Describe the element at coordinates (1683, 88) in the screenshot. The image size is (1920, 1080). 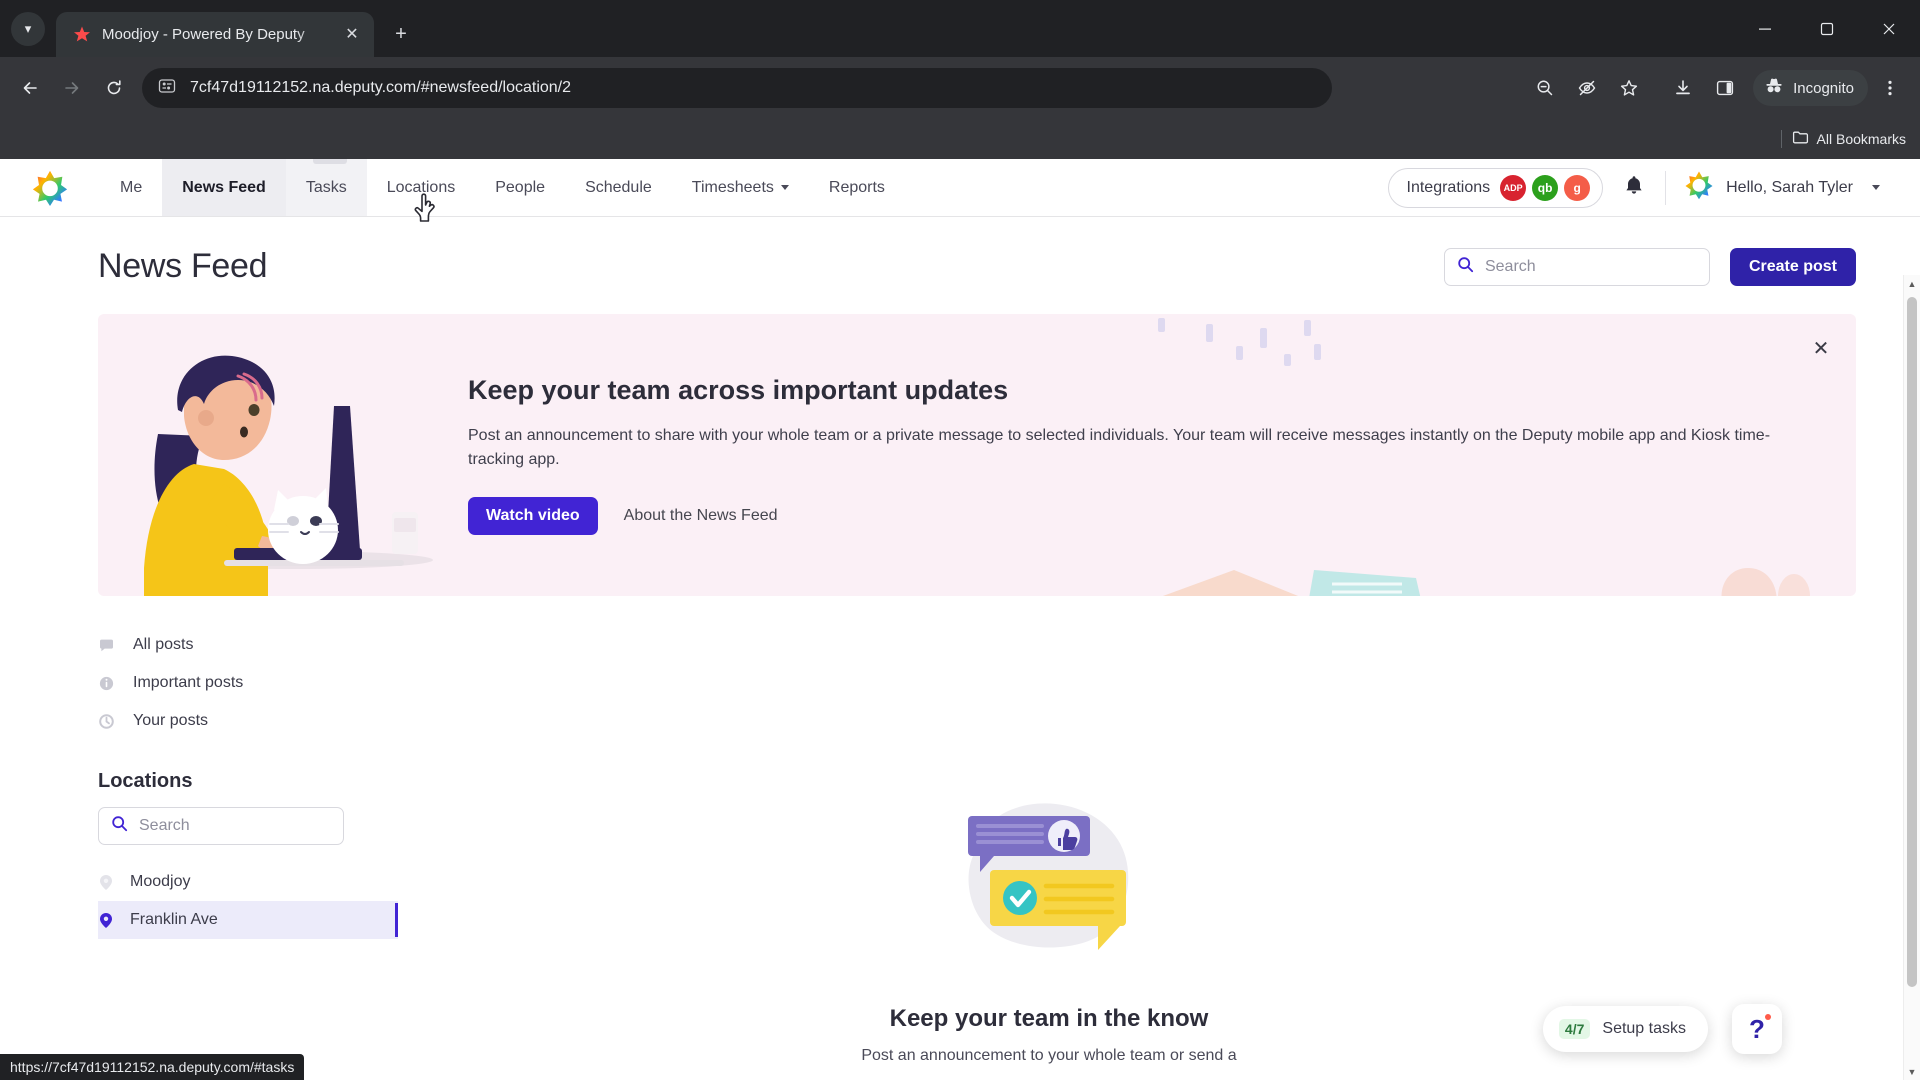
I see `download-icon` at that location.